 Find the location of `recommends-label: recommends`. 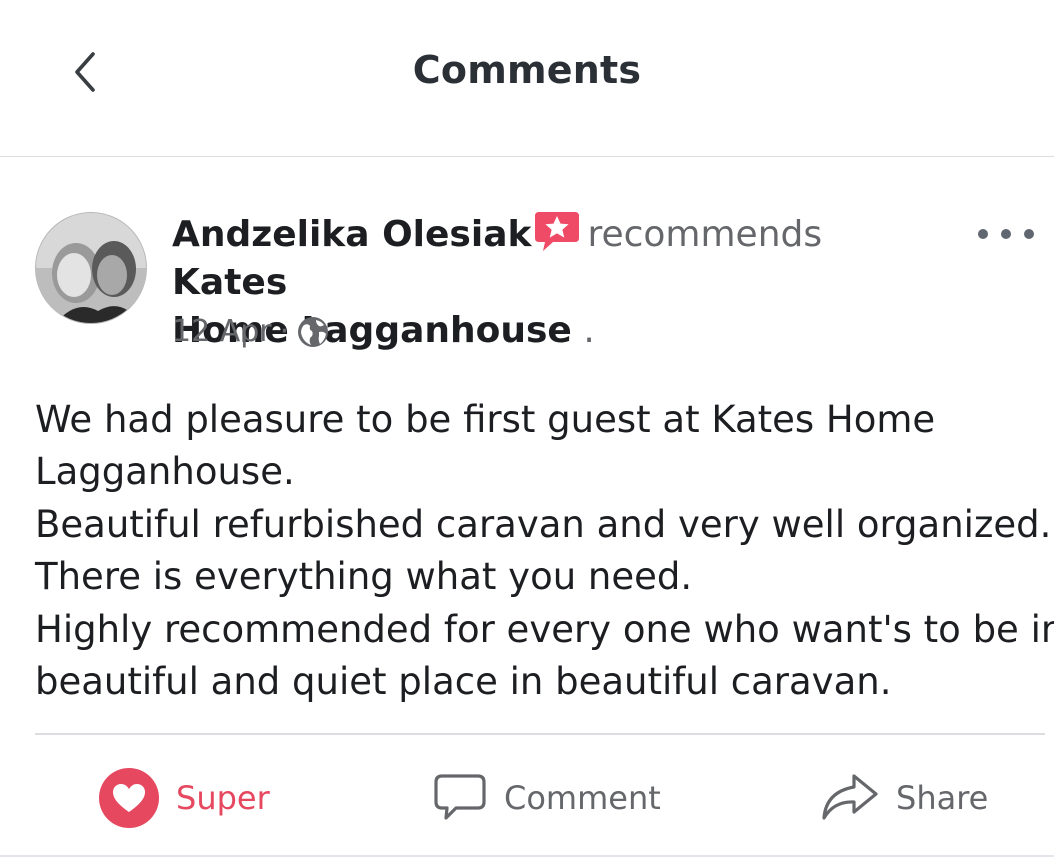

recommends-label: recommends is located at coordinates (705, 234).